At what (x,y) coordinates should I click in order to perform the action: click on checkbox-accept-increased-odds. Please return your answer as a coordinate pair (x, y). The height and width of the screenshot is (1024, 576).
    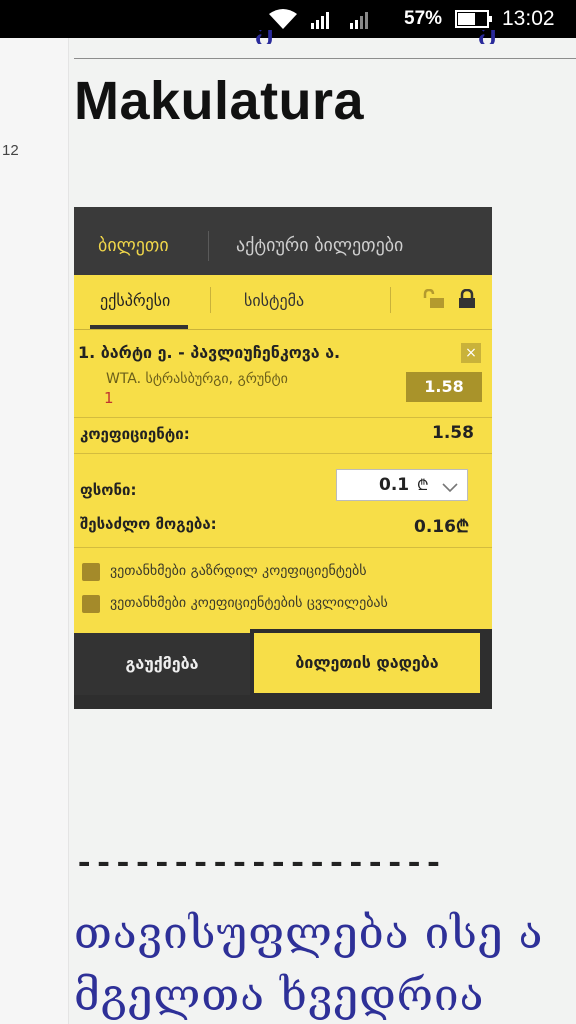
    Looking at the image, I should click on (91, 572).